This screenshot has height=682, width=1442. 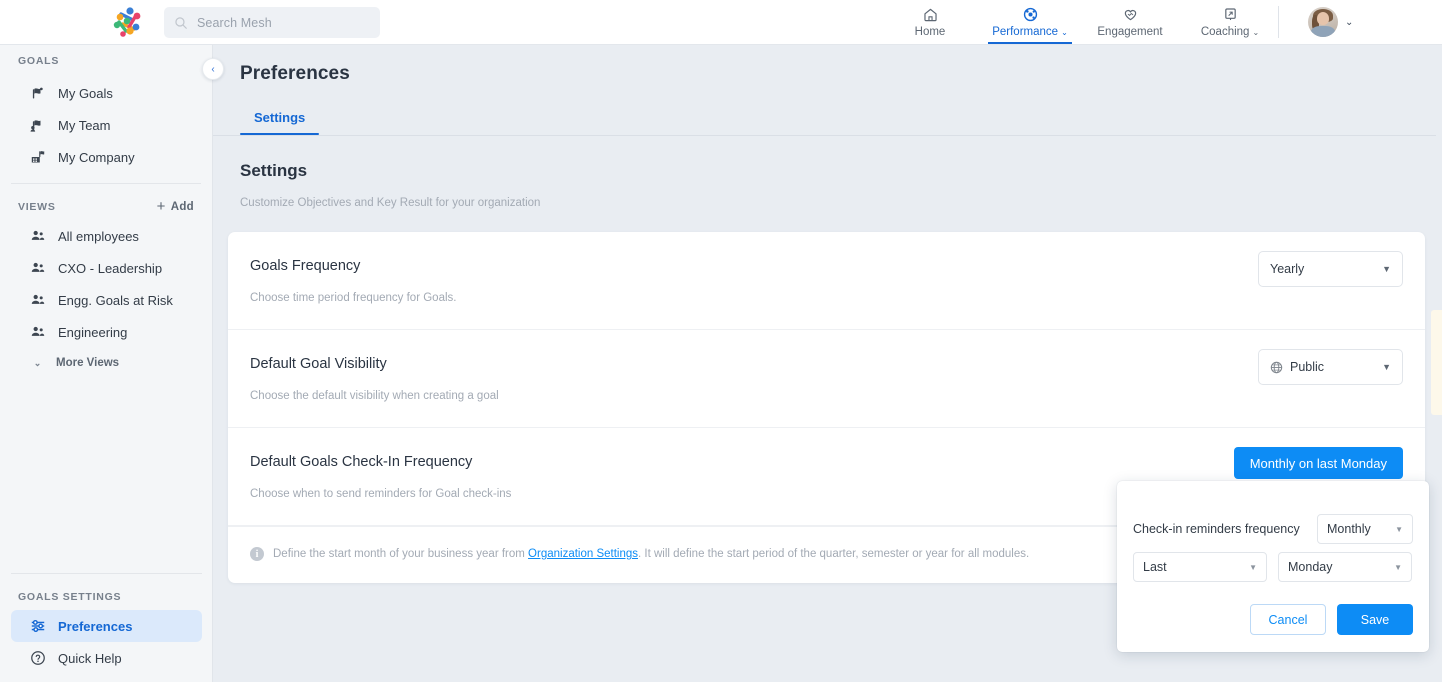 What do you see at coordinates (110, 268) in the screenshot?
I see `sidebar-item-label: CXO - Leadership` at bounding box center [110, 268].